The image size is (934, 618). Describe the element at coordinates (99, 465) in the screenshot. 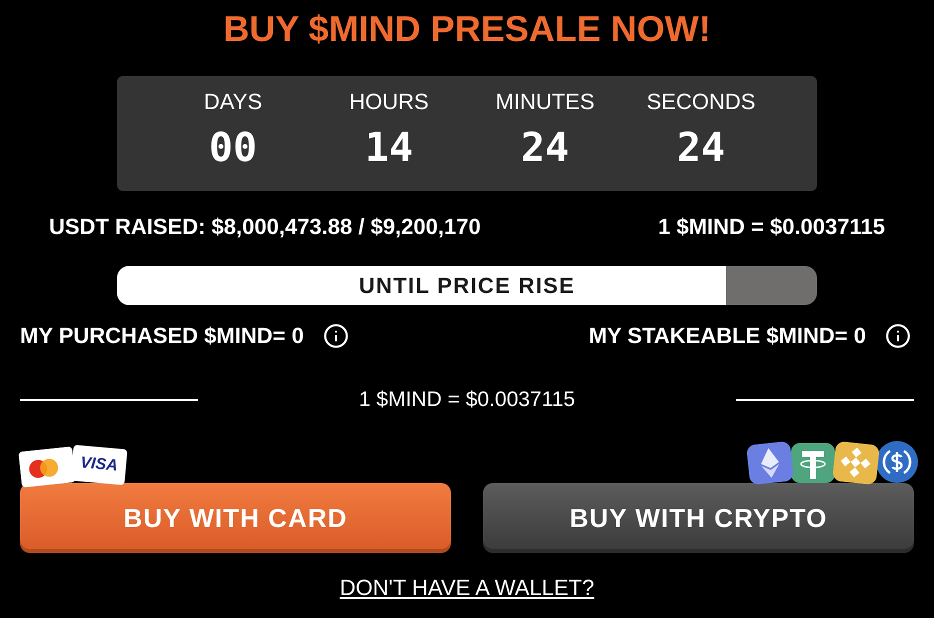

I see `visa-card-logo: VISA` at that location.